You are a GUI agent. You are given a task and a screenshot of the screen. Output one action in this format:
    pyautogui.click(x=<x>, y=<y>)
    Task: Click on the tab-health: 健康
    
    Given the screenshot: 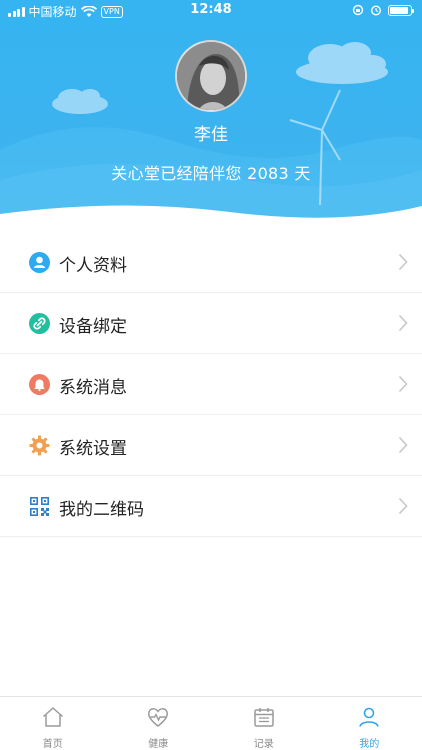 What is the action you would take?
    pyautogui.click(x=159, y=723)
    